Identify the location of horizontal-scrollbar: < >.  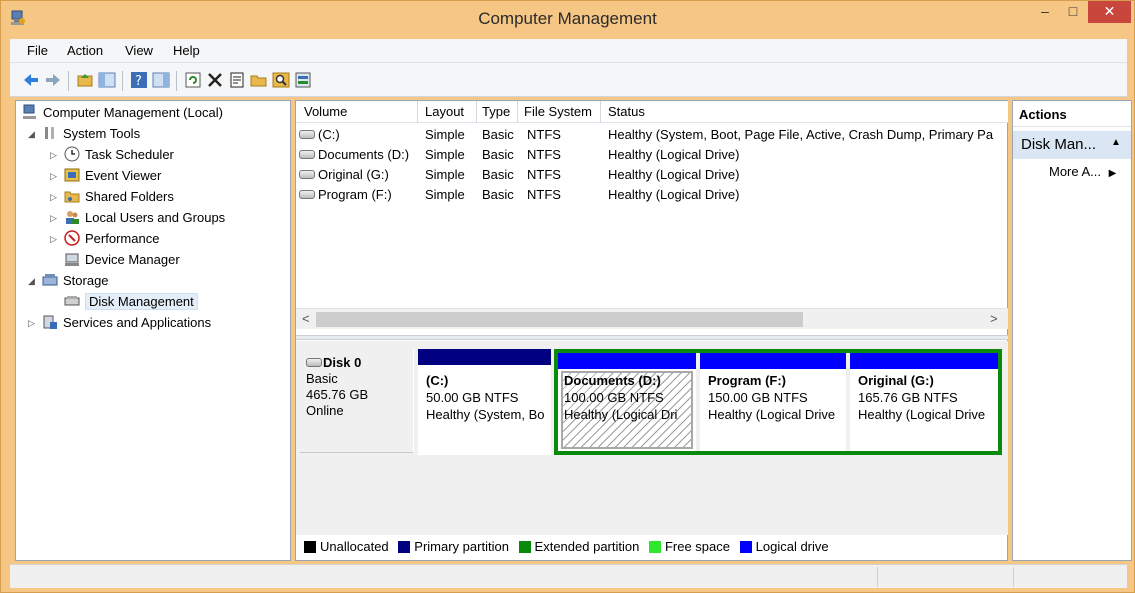
(652, 318).